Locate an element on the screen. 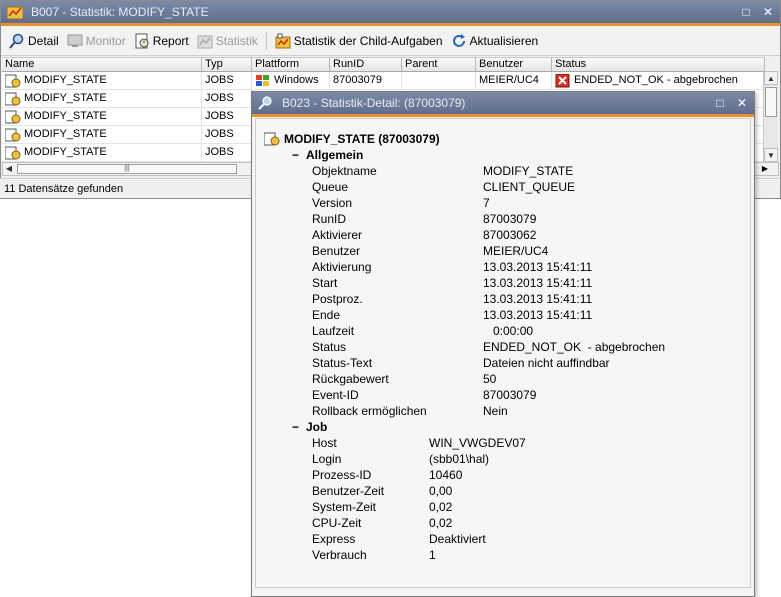  statistik-button: Statistik is located at coordinates (227, 41).